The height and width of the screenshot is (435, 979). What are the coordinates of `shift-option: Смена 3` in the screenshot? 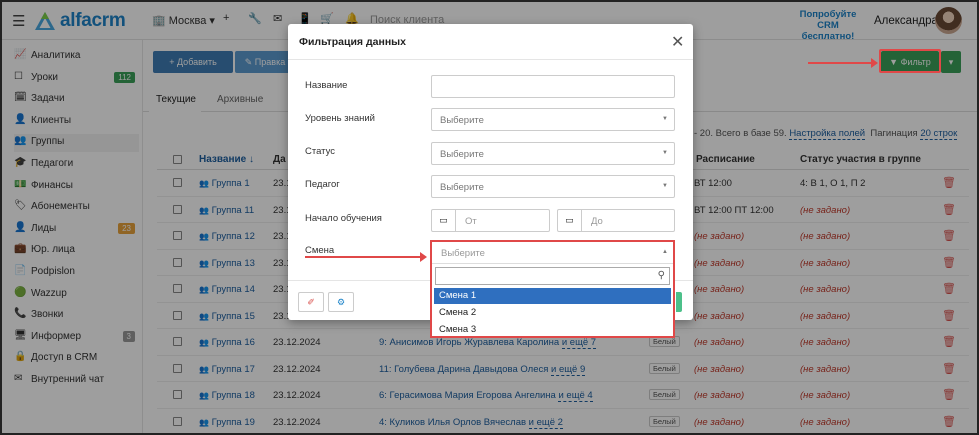 It's located at (552, 330).